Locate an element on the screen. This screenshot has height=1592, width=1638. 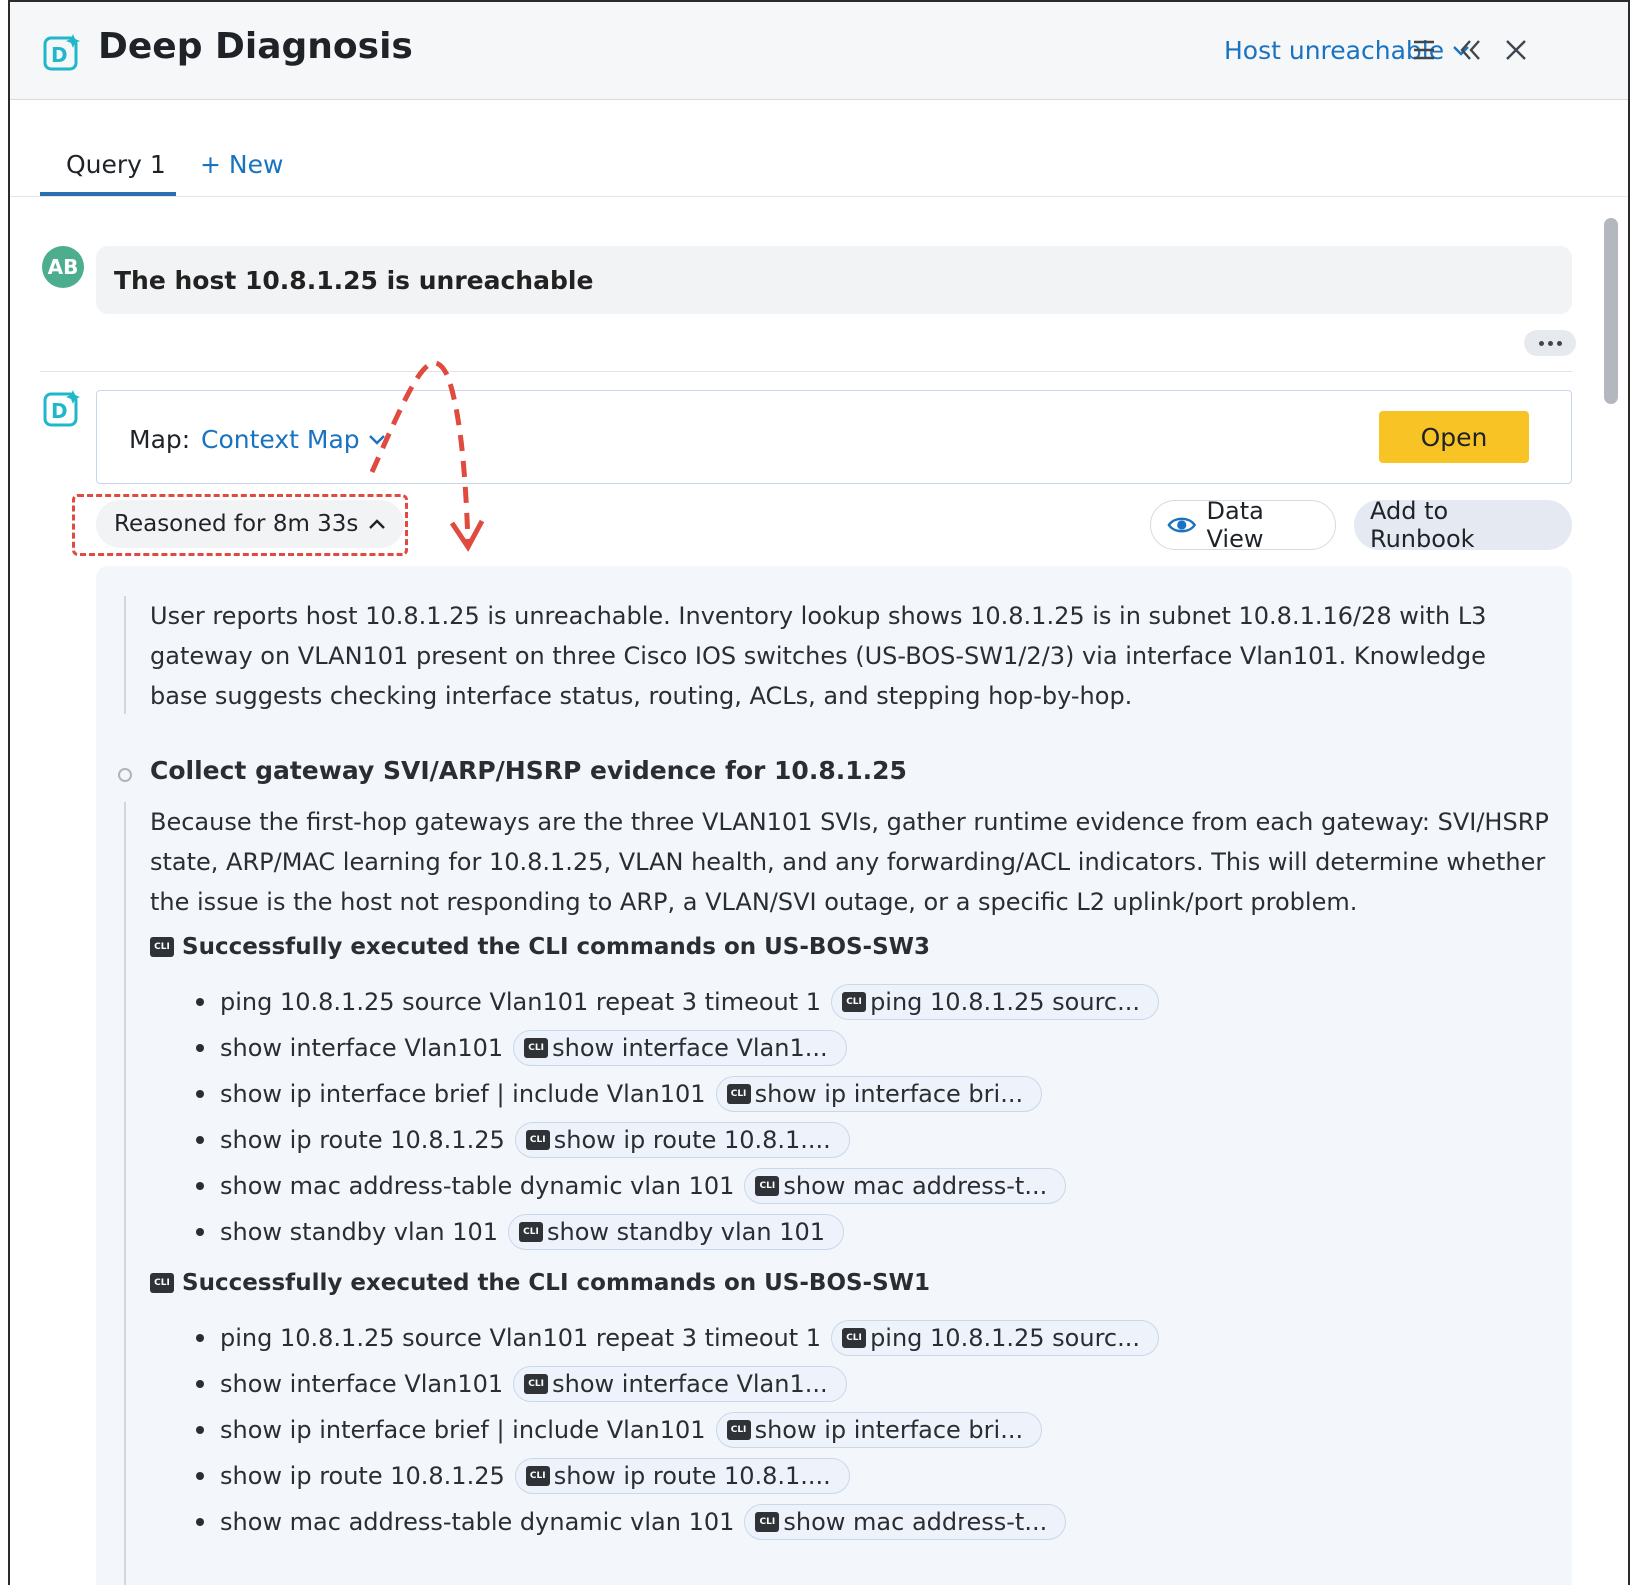
data-view-label: Data View is located at coordinates (1235, 525).